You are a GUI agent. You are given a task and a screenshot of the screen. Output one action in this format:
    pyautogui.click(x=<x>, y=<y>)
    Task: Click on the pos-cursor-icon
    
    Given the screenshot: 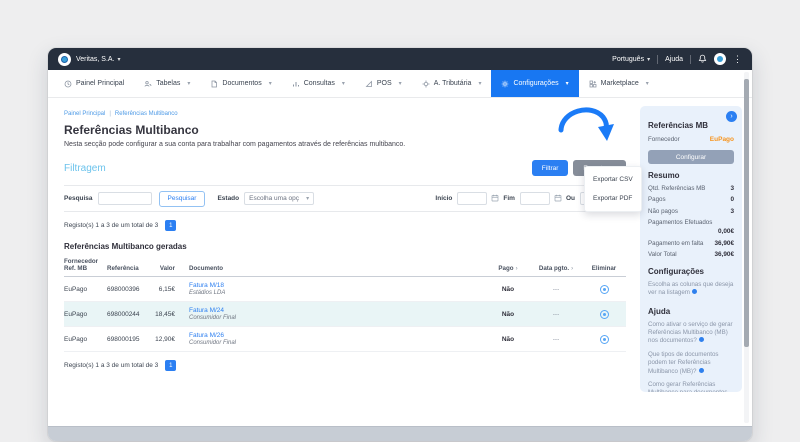 What is the action you would take?
    pyautogui.click(x=368, y=83)
    